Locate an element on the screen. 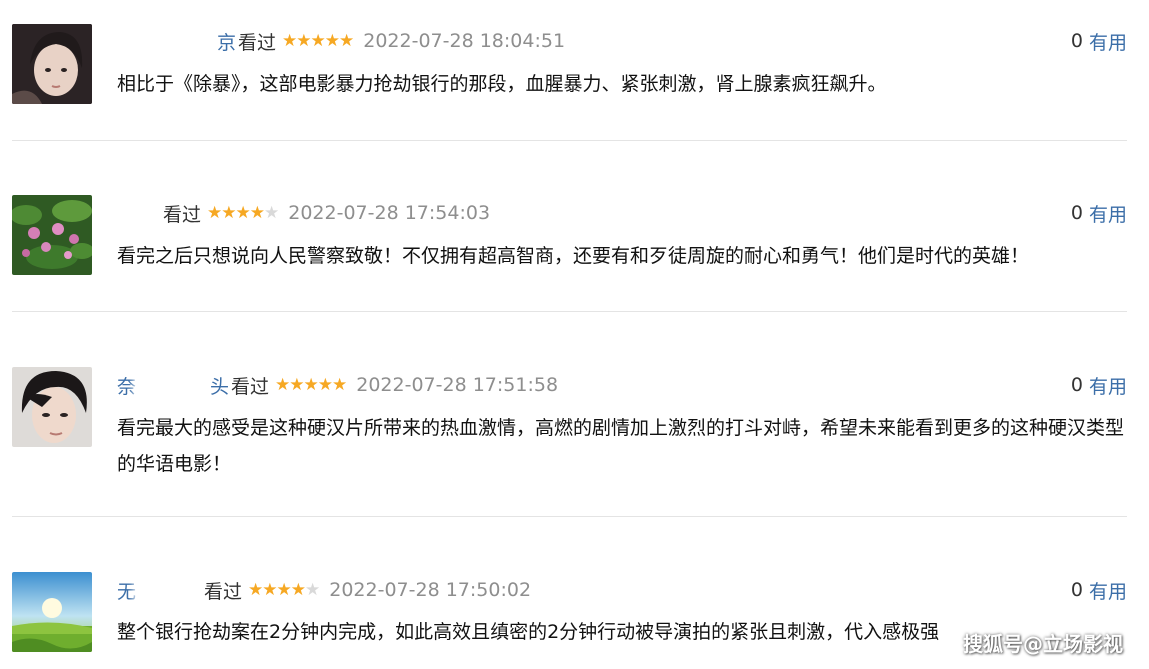 This screenshot has height=669, width=1149. comment-meta: 奈头 看过 ★★★★★ 2022-07-28 17:51:58 is located at coordinates (337, 385).